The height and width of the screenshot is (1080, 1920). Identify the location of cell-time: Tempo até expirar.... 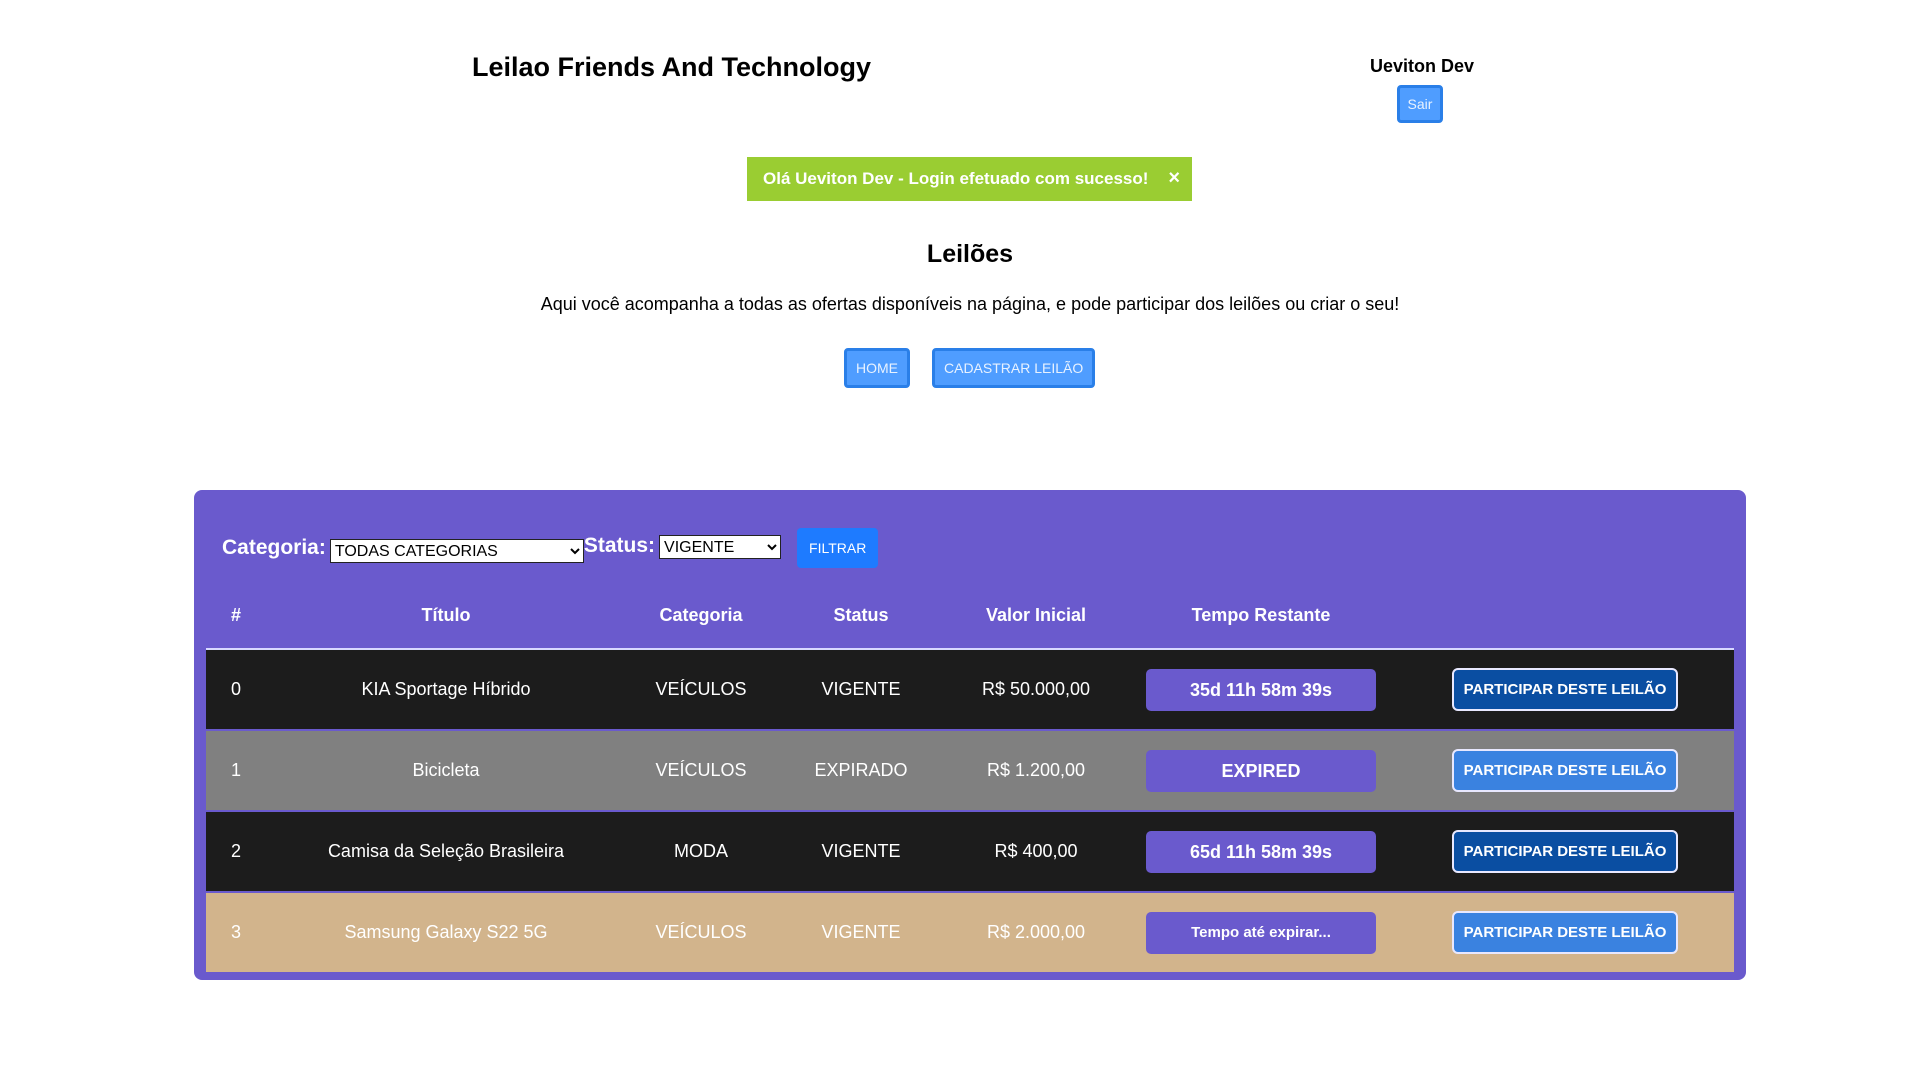
(1261, 933).